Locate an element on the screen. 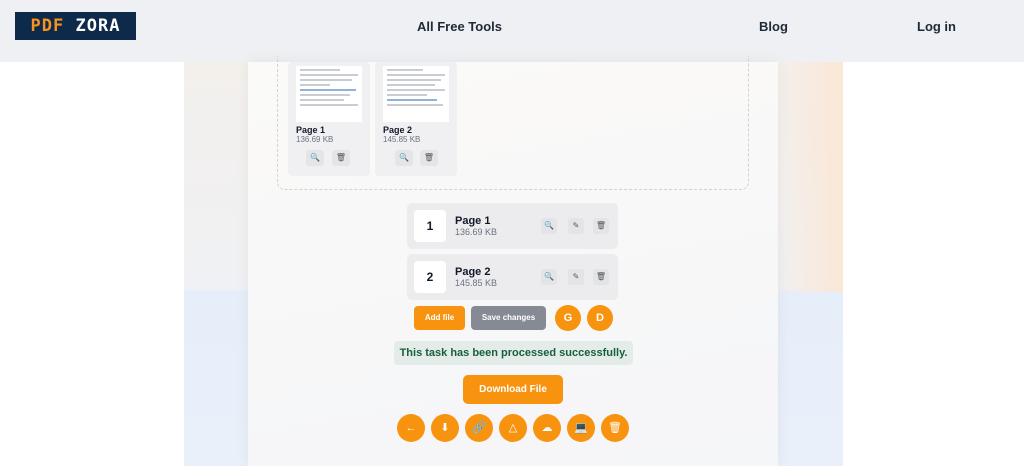 The height and width of the screenshot is (466, 1024). download-file-button: Download File is located at coordinates (513, 389).